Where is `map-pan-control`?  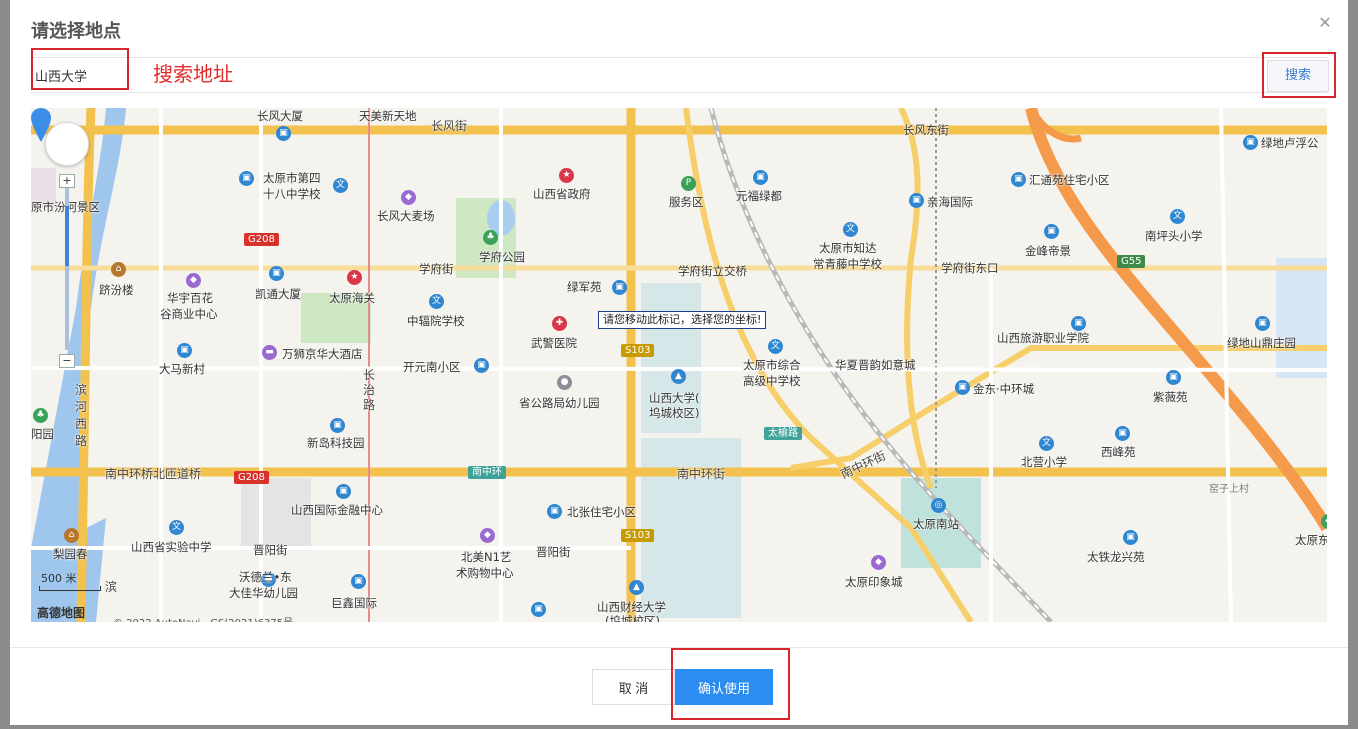
map-pan-control is located at coordinates (67, 144).